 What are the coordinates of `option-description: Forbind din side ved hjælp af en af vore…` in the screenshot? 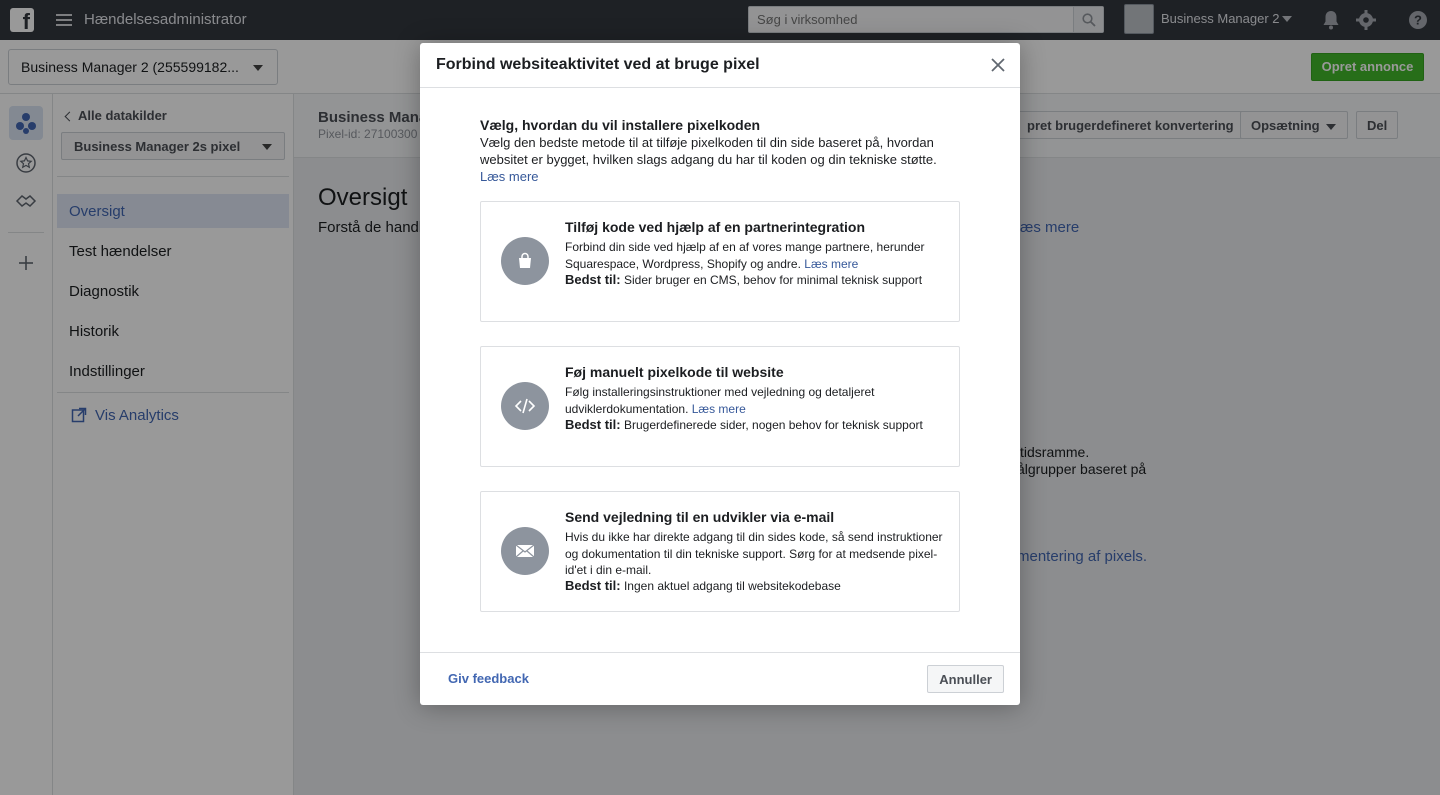 It's located at (745, 255).